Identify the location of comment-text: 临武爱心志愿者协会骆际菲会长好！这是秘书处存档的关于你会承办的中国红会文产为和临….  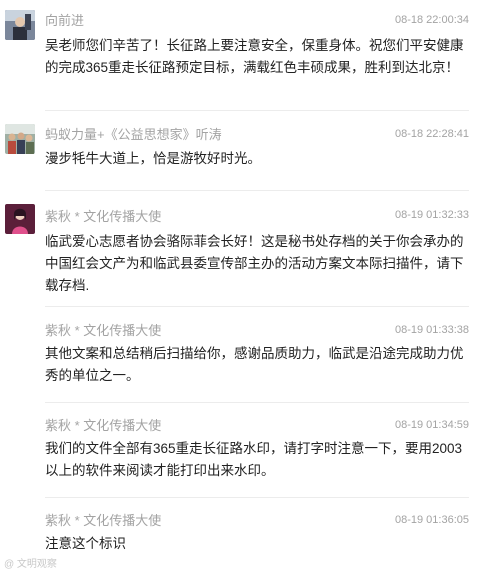
(254, 263).